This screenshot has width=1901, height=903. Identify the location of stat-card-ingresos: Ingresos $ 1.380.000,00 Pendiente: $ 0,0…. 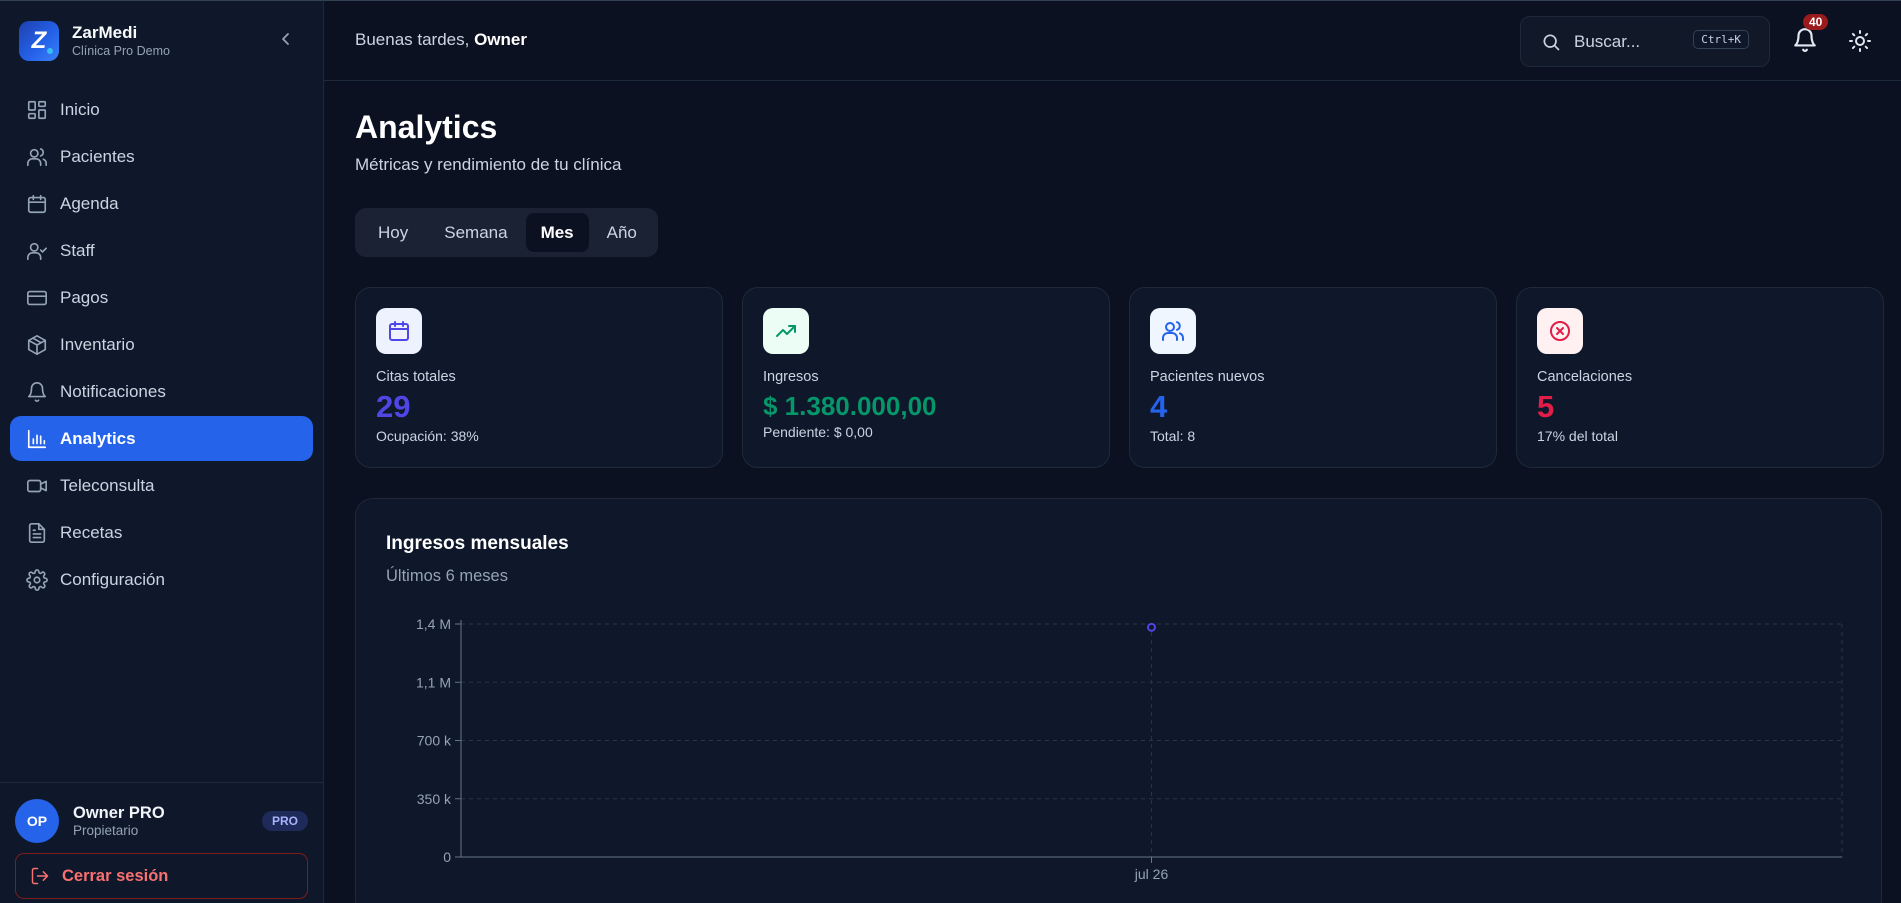
(926, 377).